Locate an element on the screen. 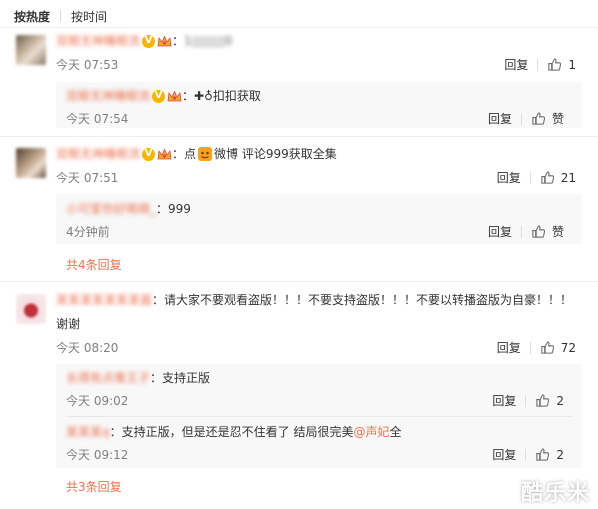  reply-header: 长得有点像王子 ： 支持正版 is located at coordinates (138, 378).